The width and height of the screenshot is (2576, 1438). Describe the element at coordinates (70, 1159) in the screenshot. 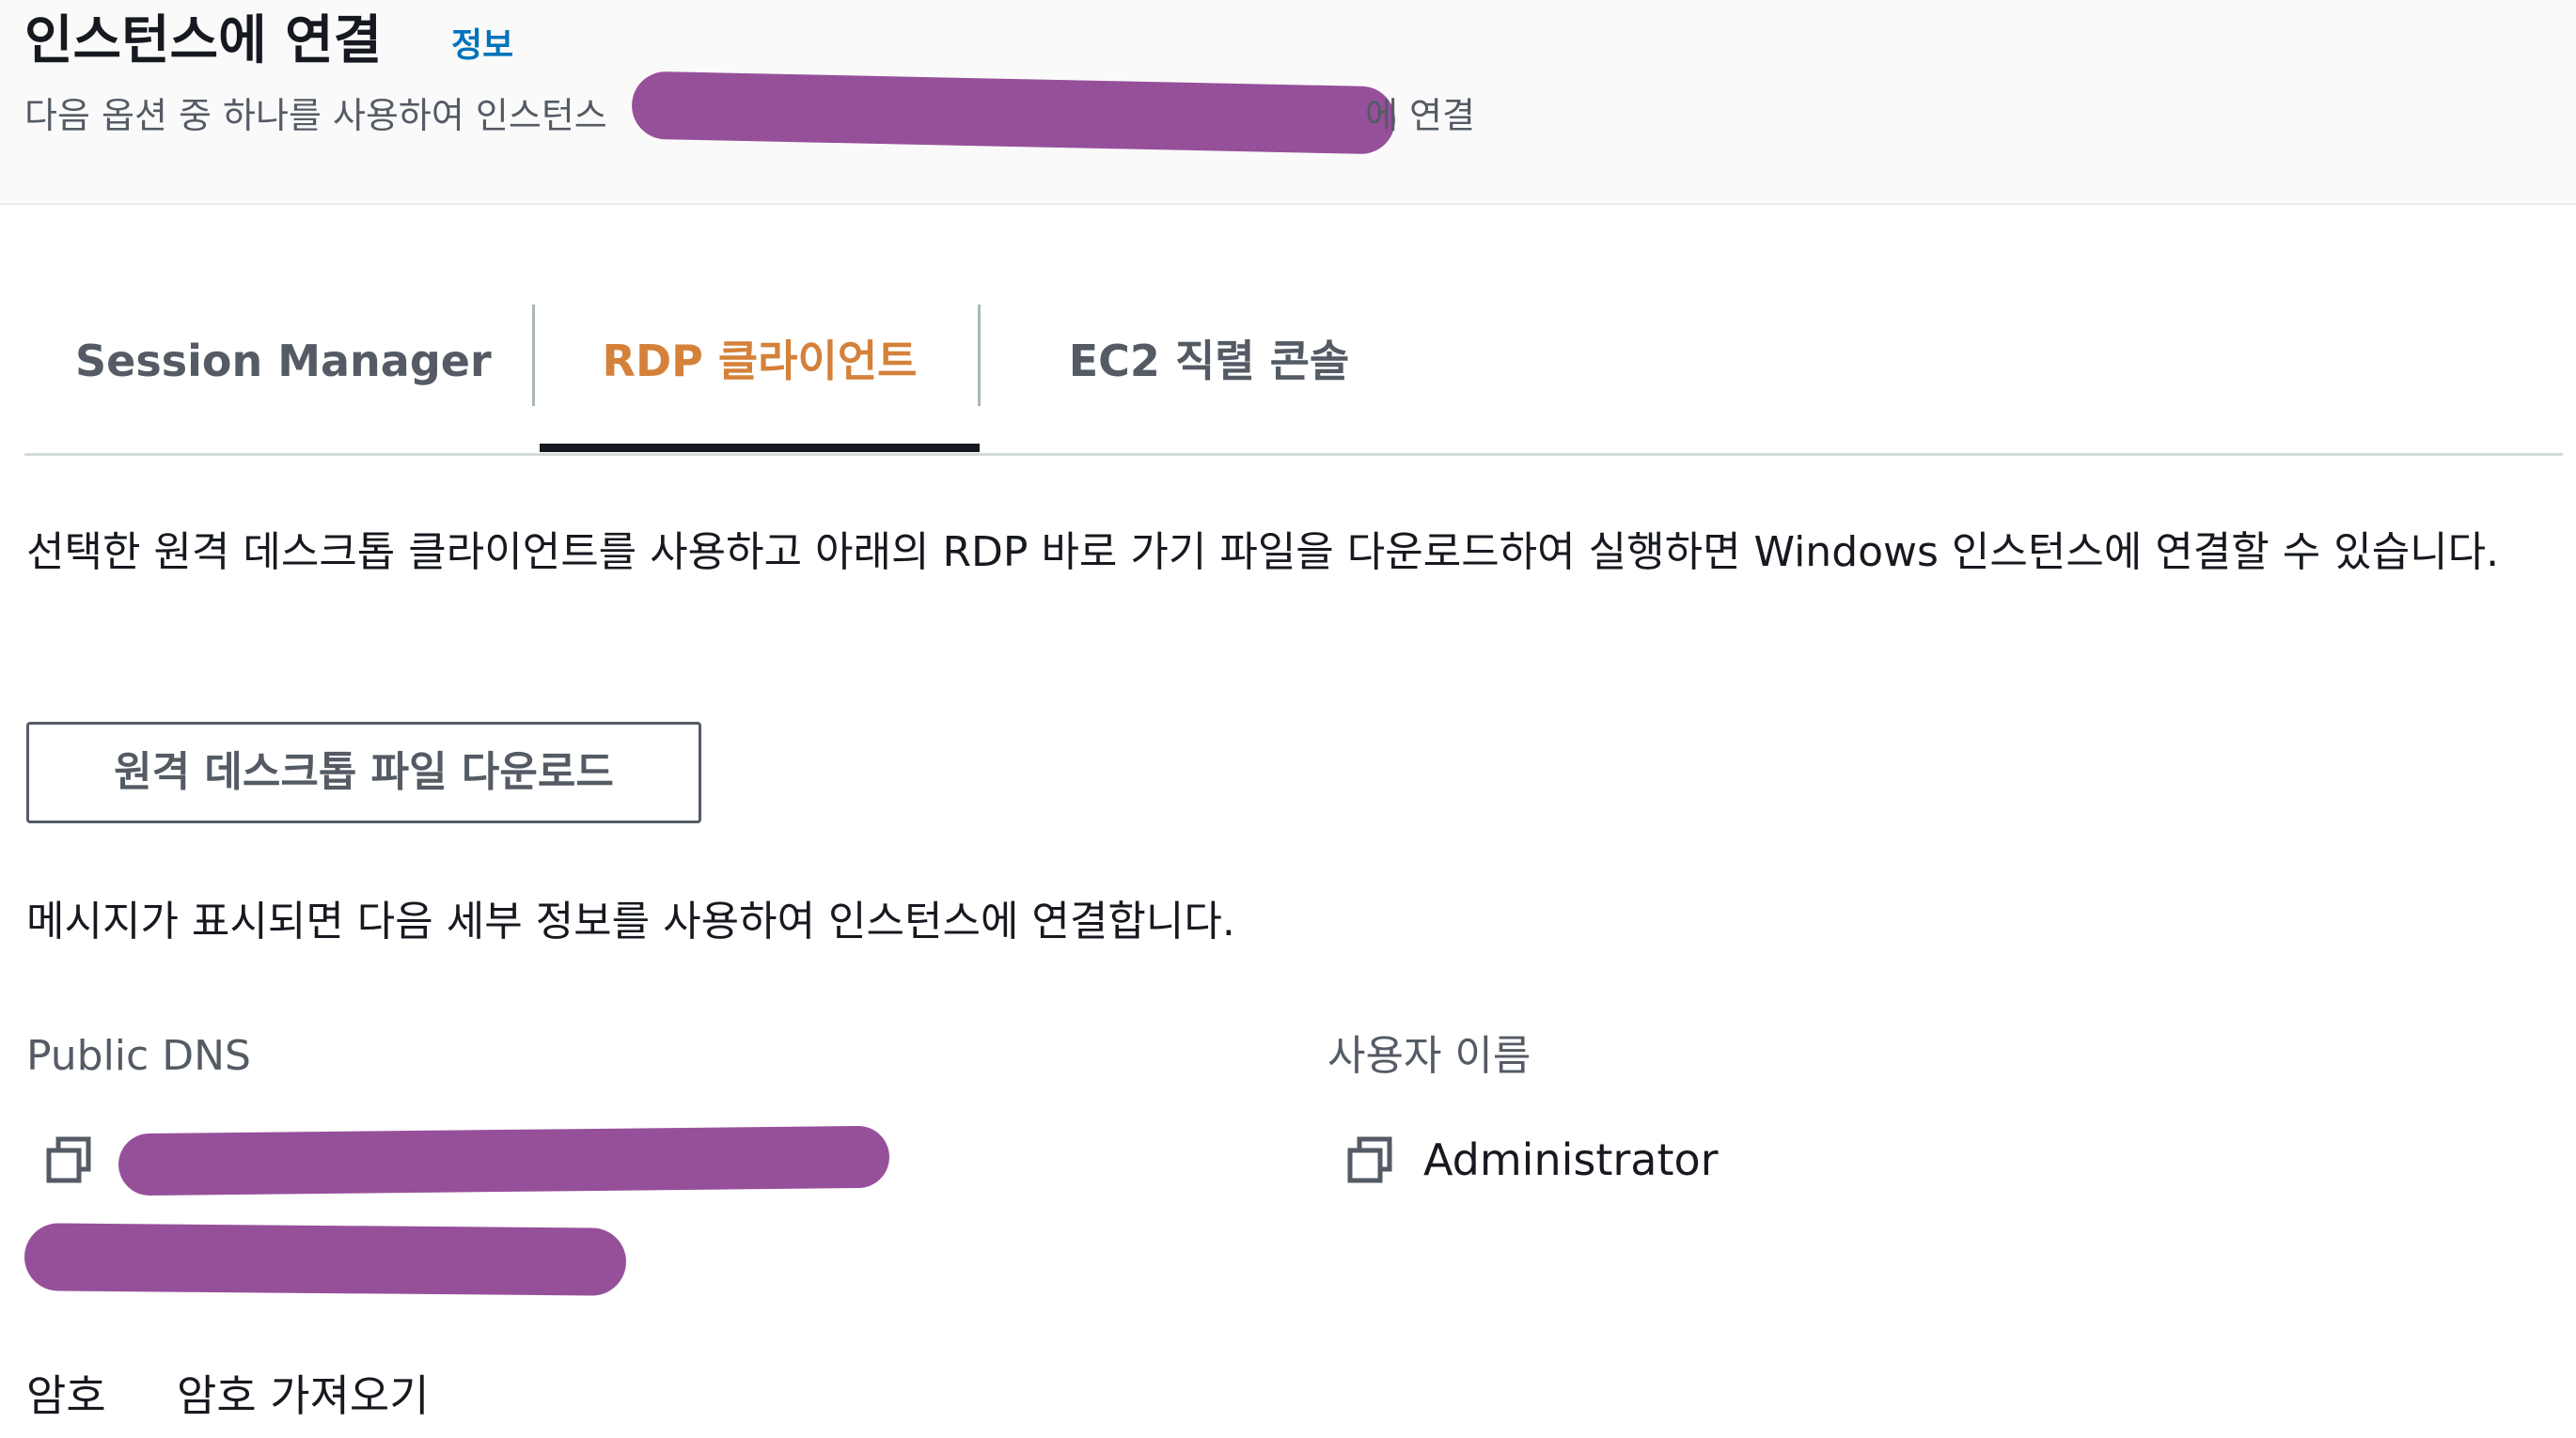

I see `copy-public-dns-icon` at that location.